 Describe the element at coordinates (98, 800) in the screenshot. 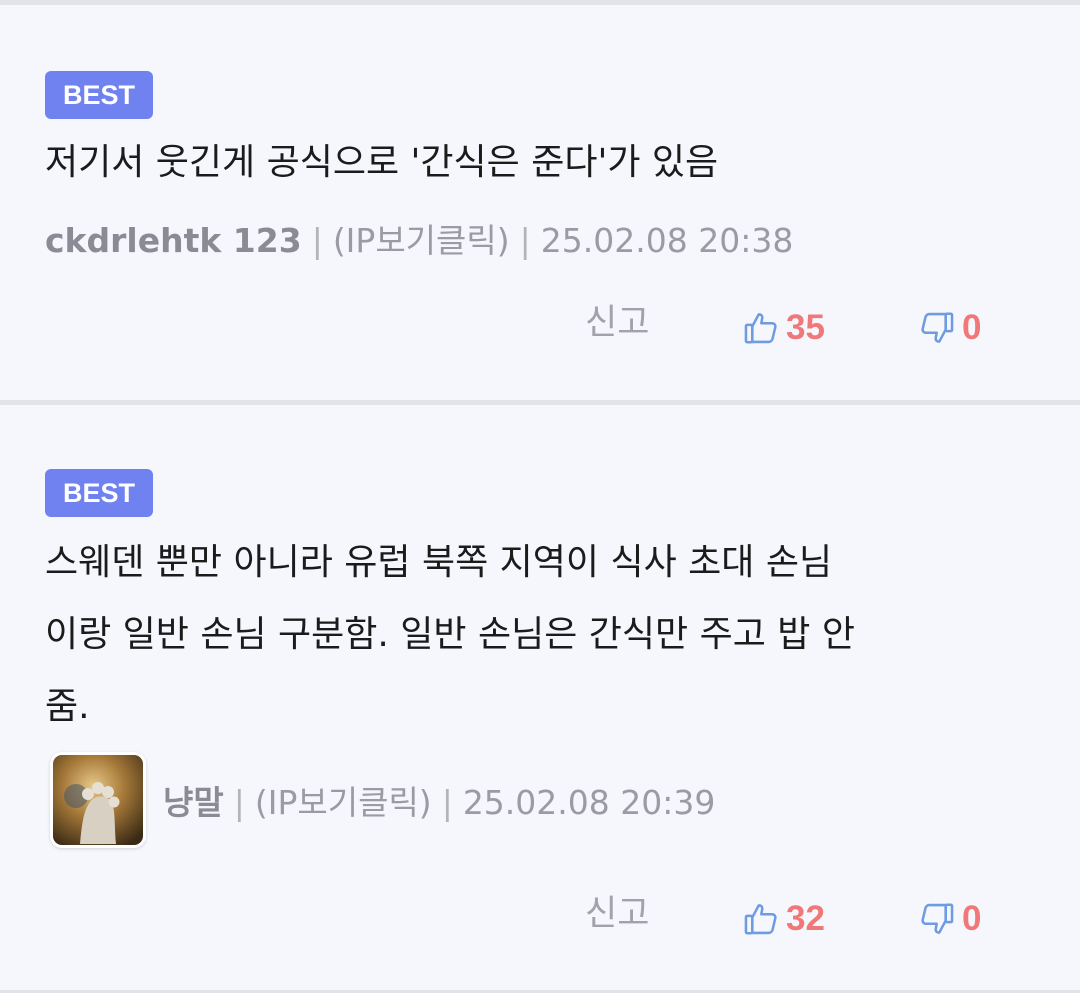

I see `avatar` at that location.